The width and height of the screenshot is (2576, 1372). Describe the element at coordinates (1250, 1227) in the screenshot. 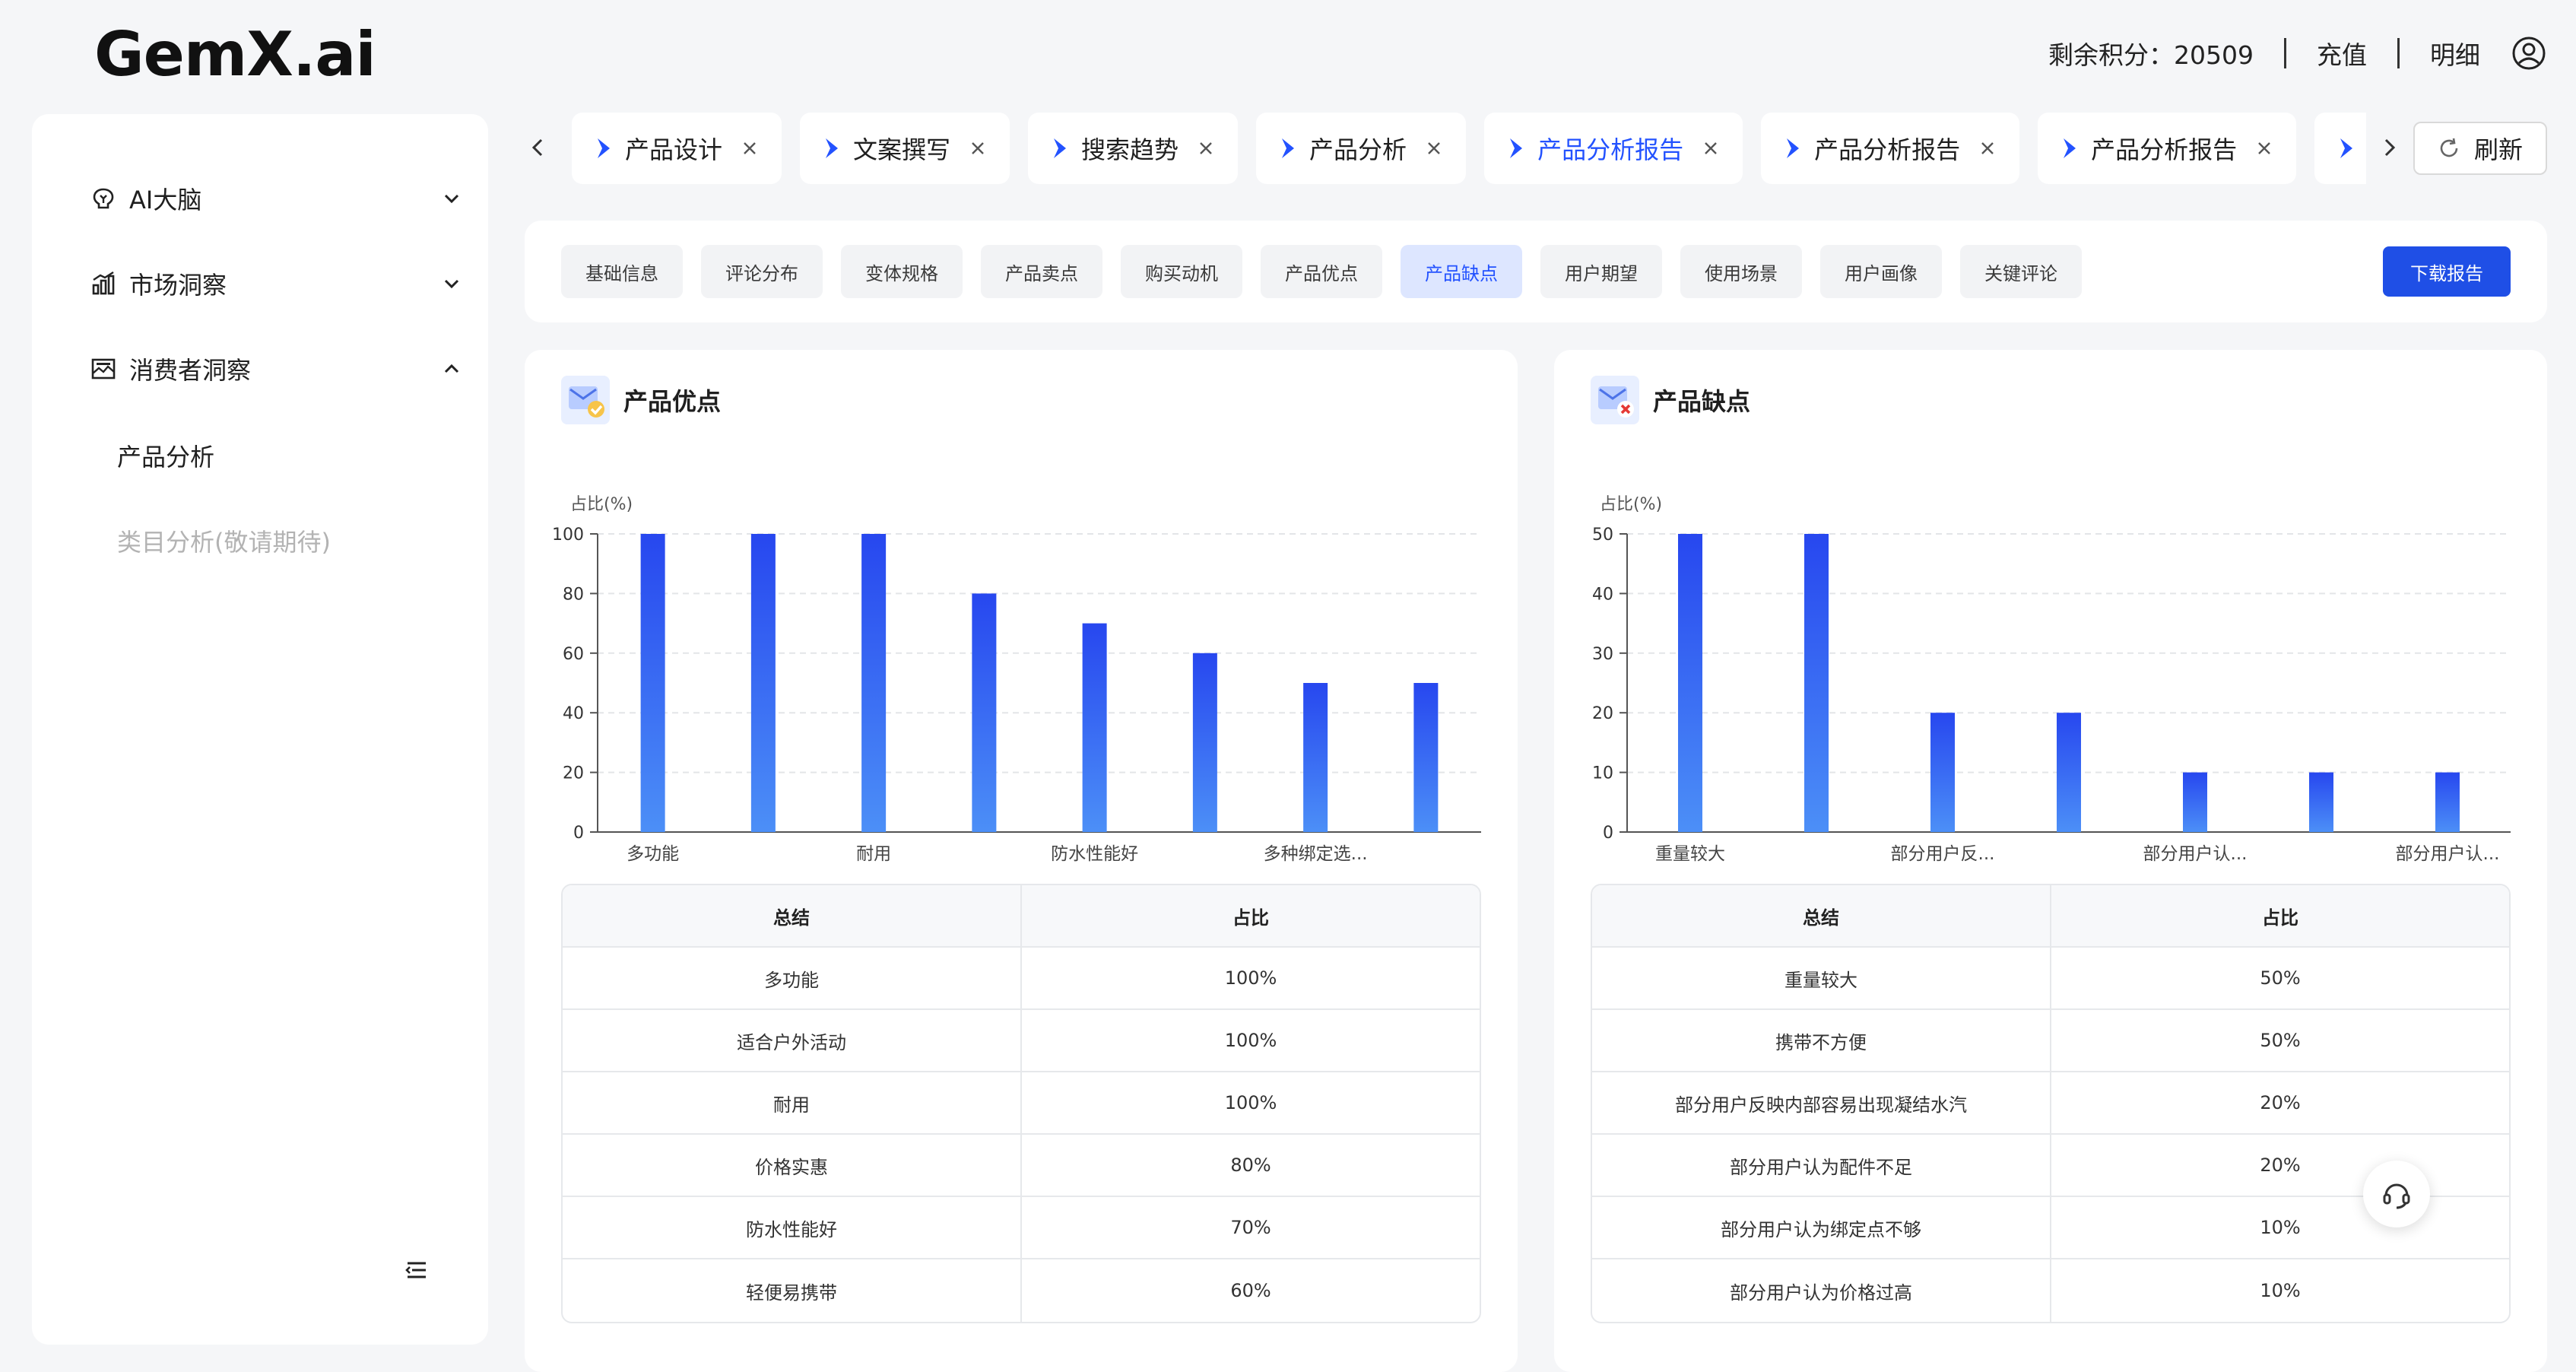

I see `table-cell: 70%` at that location.